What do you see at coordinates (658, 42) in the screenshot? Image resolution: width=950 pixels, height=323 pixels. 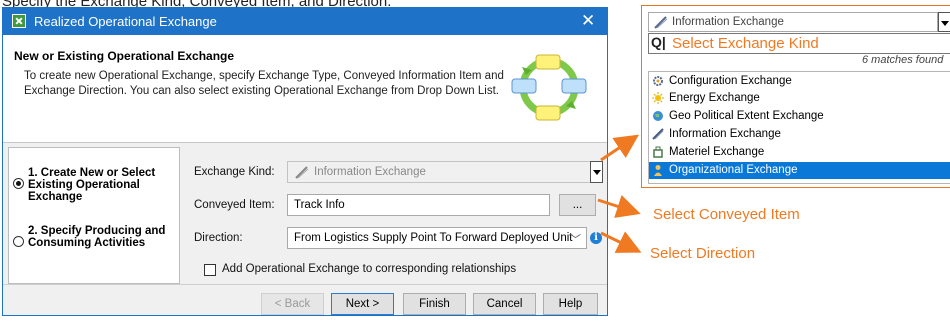 I see `search-icon: Q|` at bounding box center [658, 42].